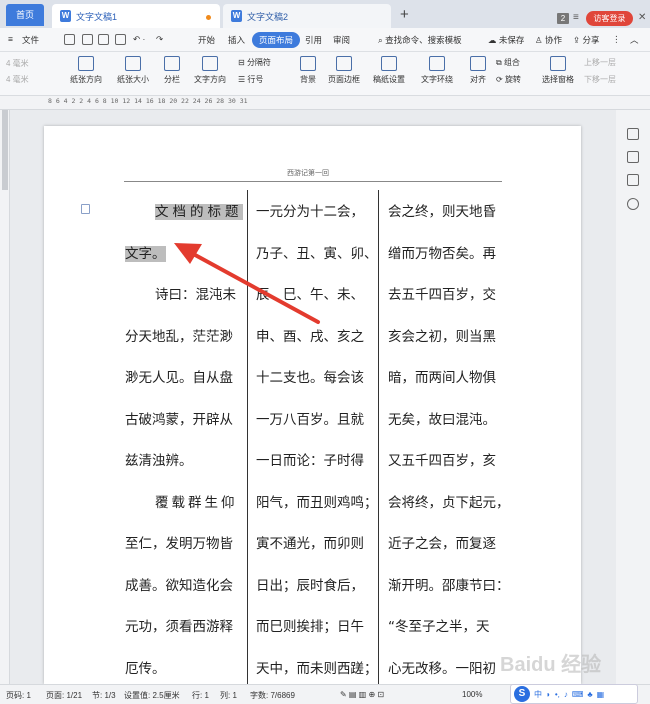  What do you see at coordinates (548, 694) in the screenshot?
I see `ime-punct-icon: ◗` at bounding box center [548, 694].